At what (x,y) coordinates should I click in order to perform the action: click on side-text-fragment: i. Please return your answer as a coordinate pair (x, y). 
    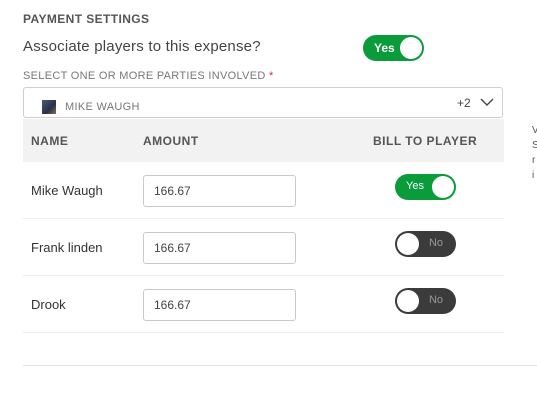
    Looking at the image, I should click on (533, 175).